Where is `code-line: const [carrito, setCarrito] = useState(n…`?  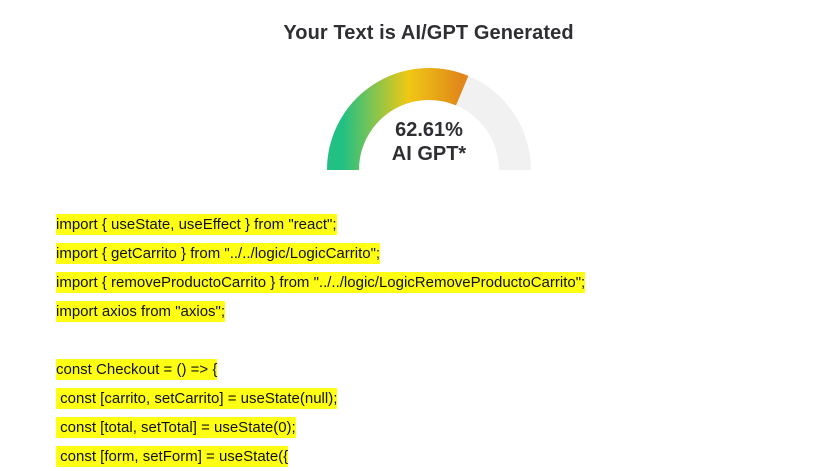 code-line: const [carrito, setCarrito] = useState(n… is located at coordinates (436, 398).